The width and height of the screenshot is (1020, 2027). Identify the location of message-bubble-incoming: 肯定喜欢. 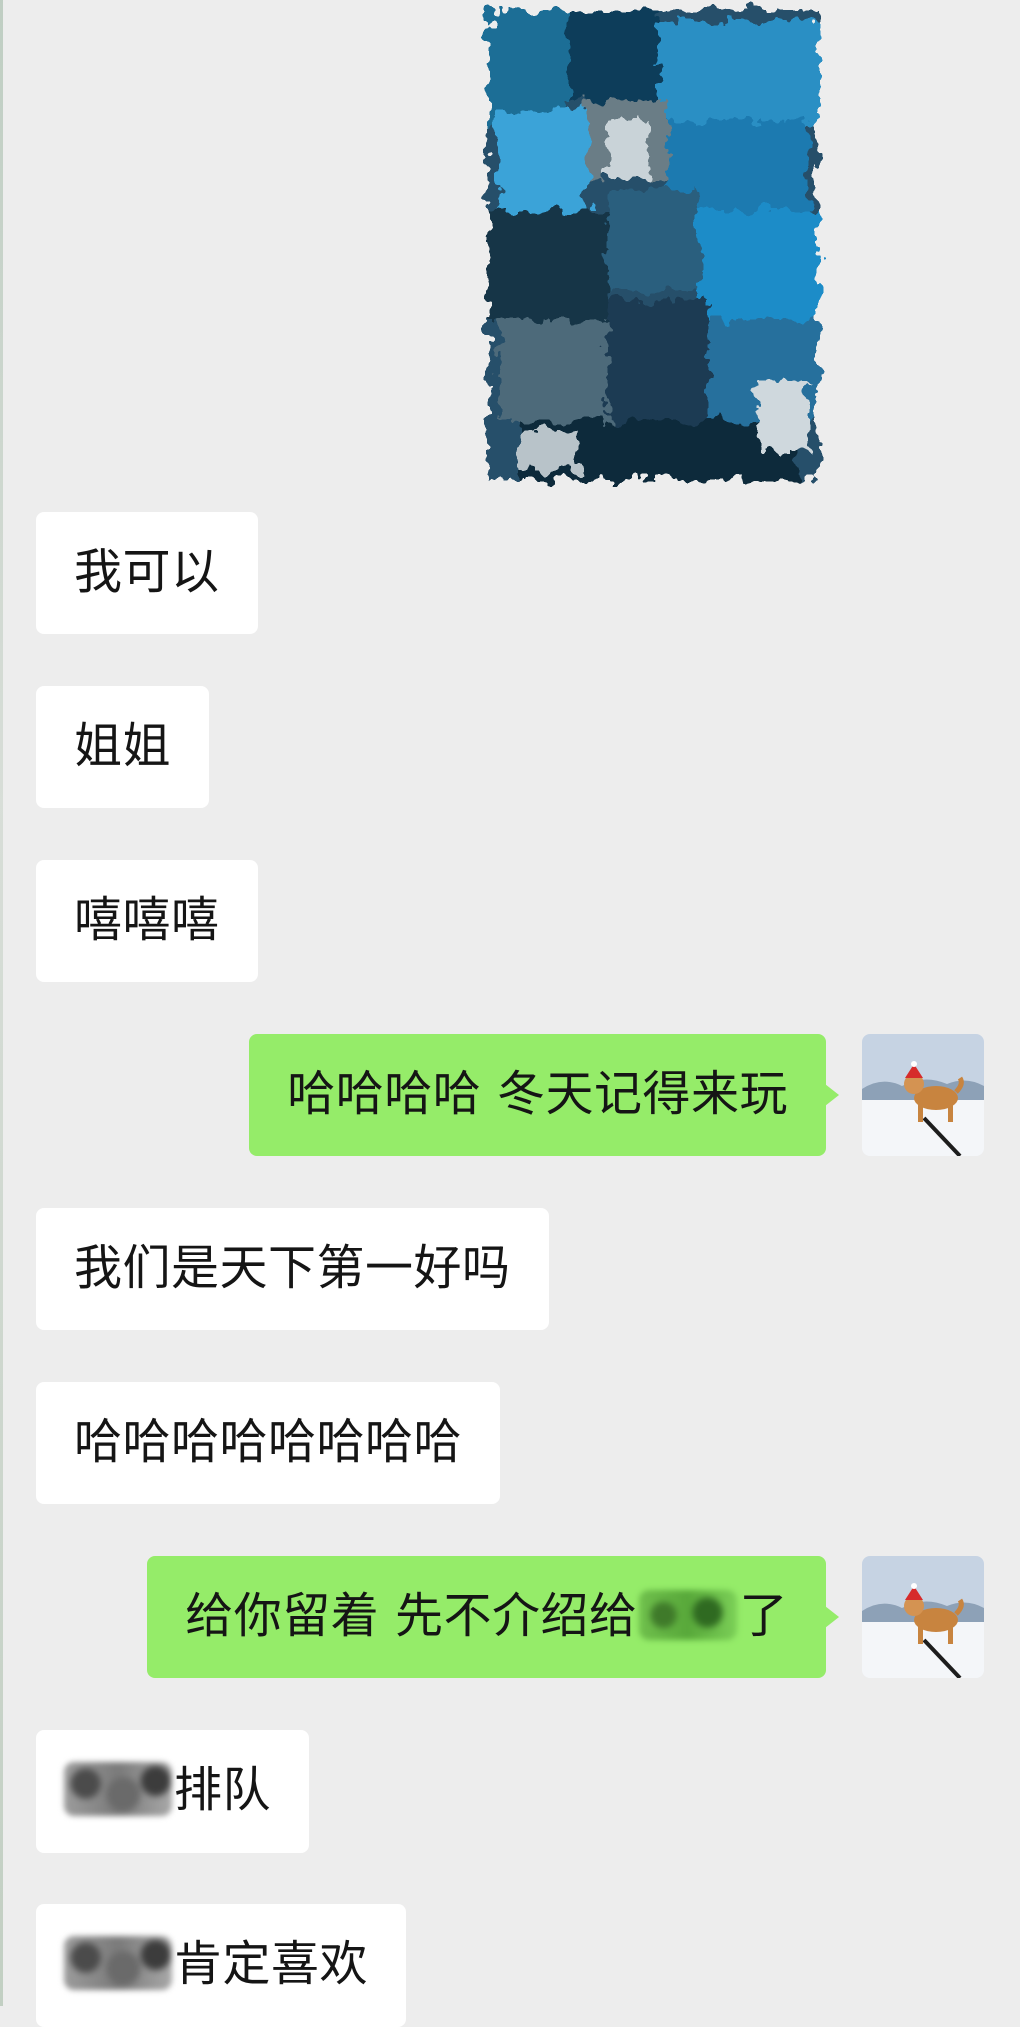
(221, 1965).